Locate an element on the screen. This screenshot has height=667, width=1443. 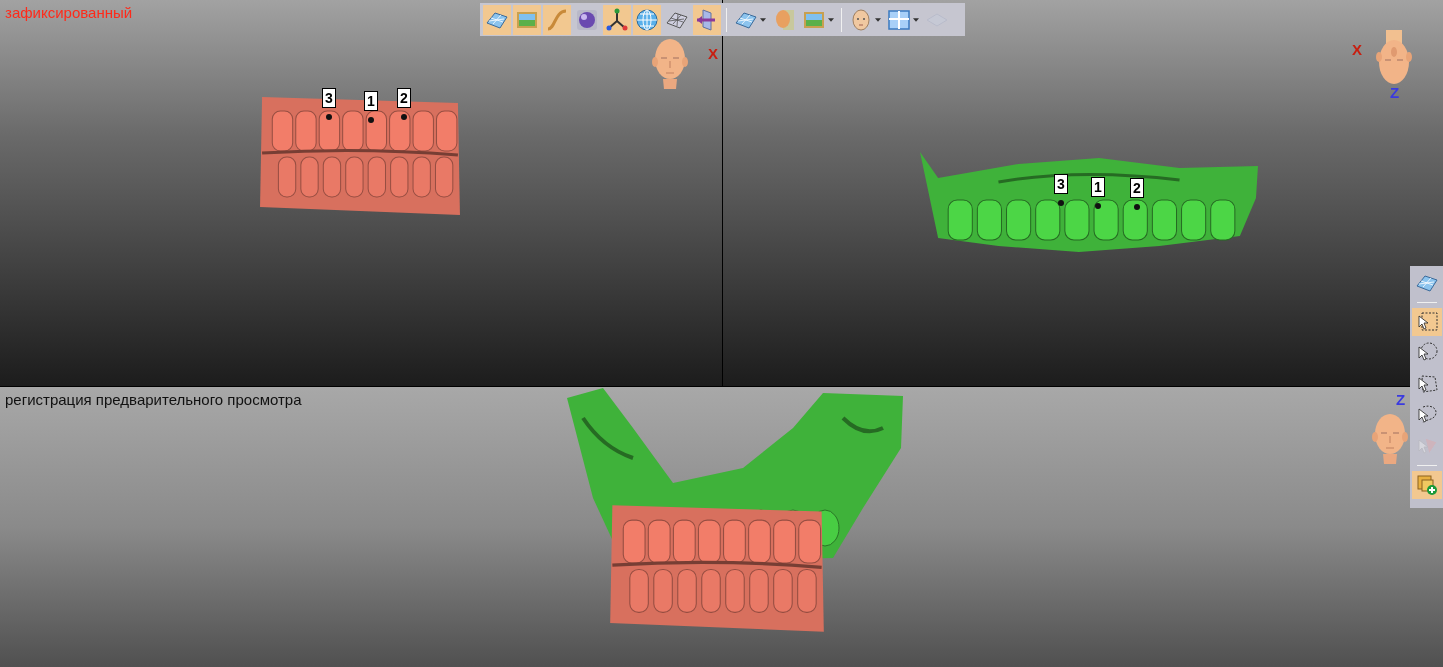
viewport-title: зафиксированный is located at coordinates (69, 12).